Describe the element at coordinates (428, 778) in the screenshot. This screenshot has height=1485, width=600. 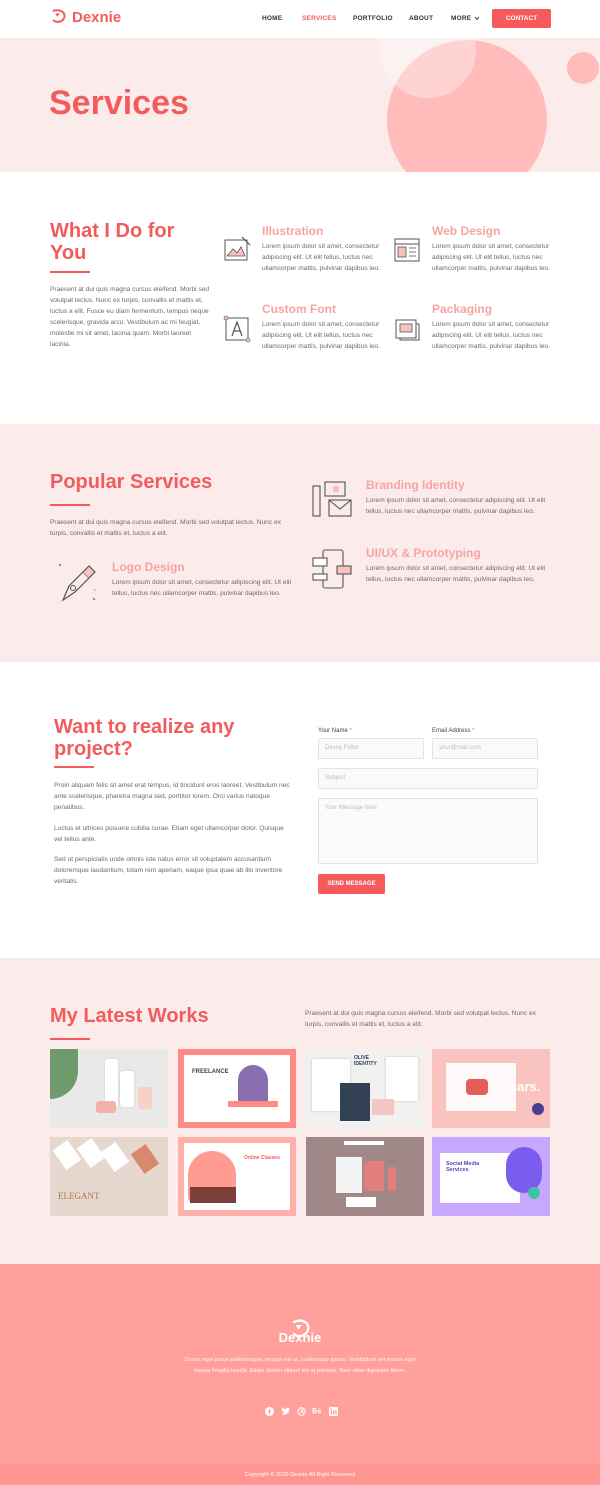
I see `subject-field: Subject` at that location.